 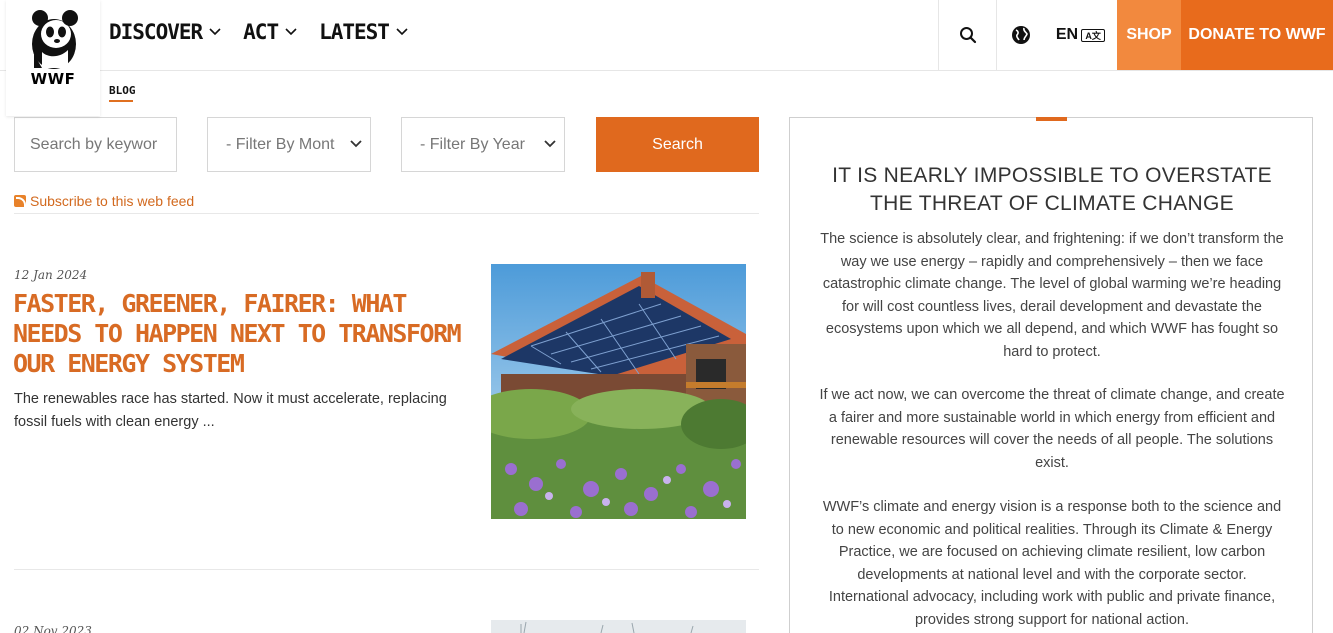 I want to click on header-actions: EN A文 SHOP DONATE TO WWF, so click(x=1135, y=35).